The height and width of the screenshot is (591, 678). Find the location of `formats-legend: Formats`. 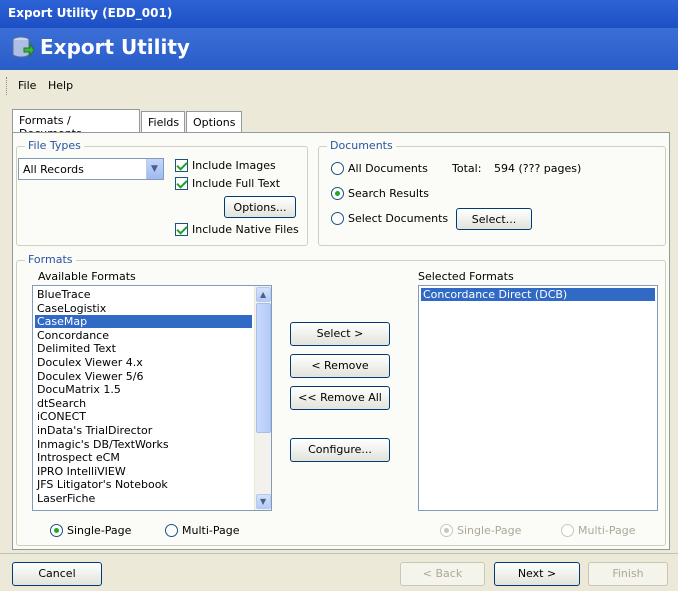

formats-legend: Formats is located at coordinates (50, 259).